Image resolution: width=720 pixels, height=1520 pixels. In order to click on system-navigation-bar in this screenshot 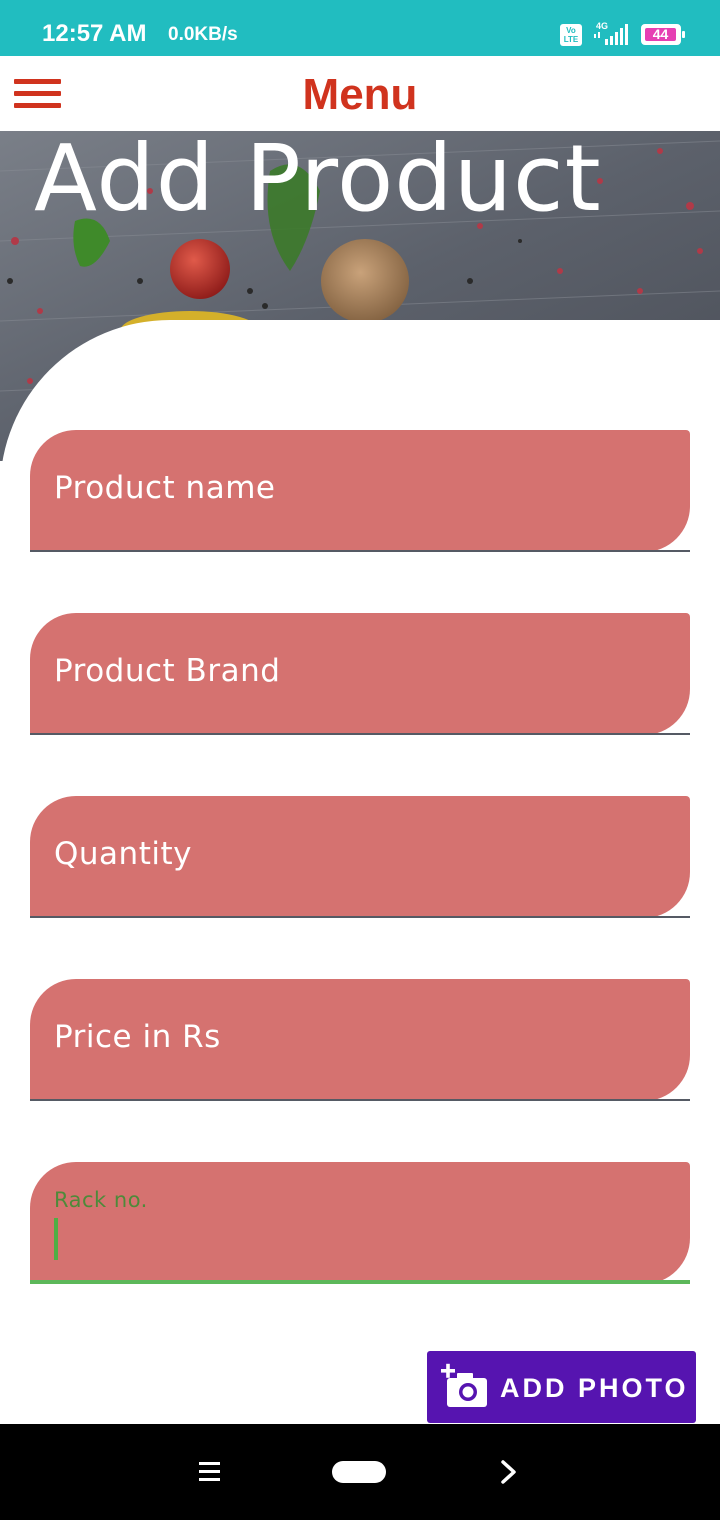, I will do `click(360, 1472)`.